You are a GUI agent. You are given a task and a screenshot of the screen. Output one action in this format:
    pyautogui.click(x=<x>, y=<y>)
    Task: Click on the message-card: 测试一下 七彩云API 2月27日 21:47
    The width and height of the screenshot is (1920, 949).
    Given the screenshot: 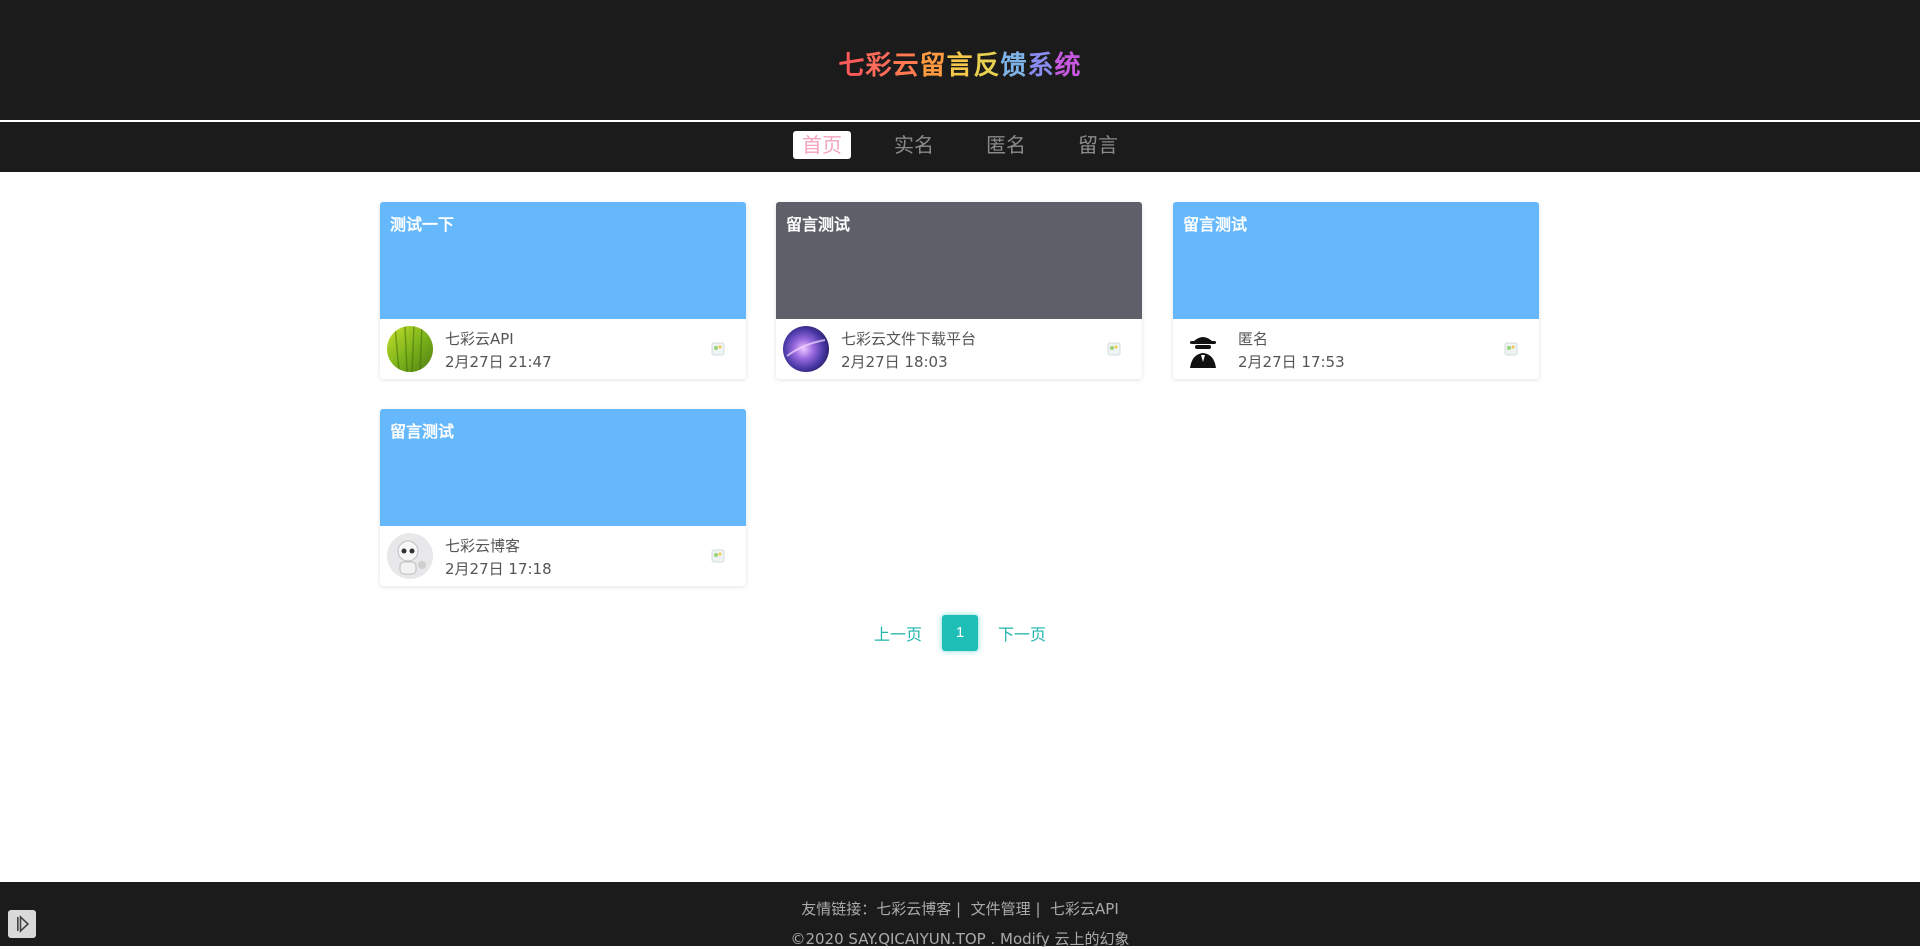 What is the action you would take?
    pyautogui.click(x=563, y=290)
    